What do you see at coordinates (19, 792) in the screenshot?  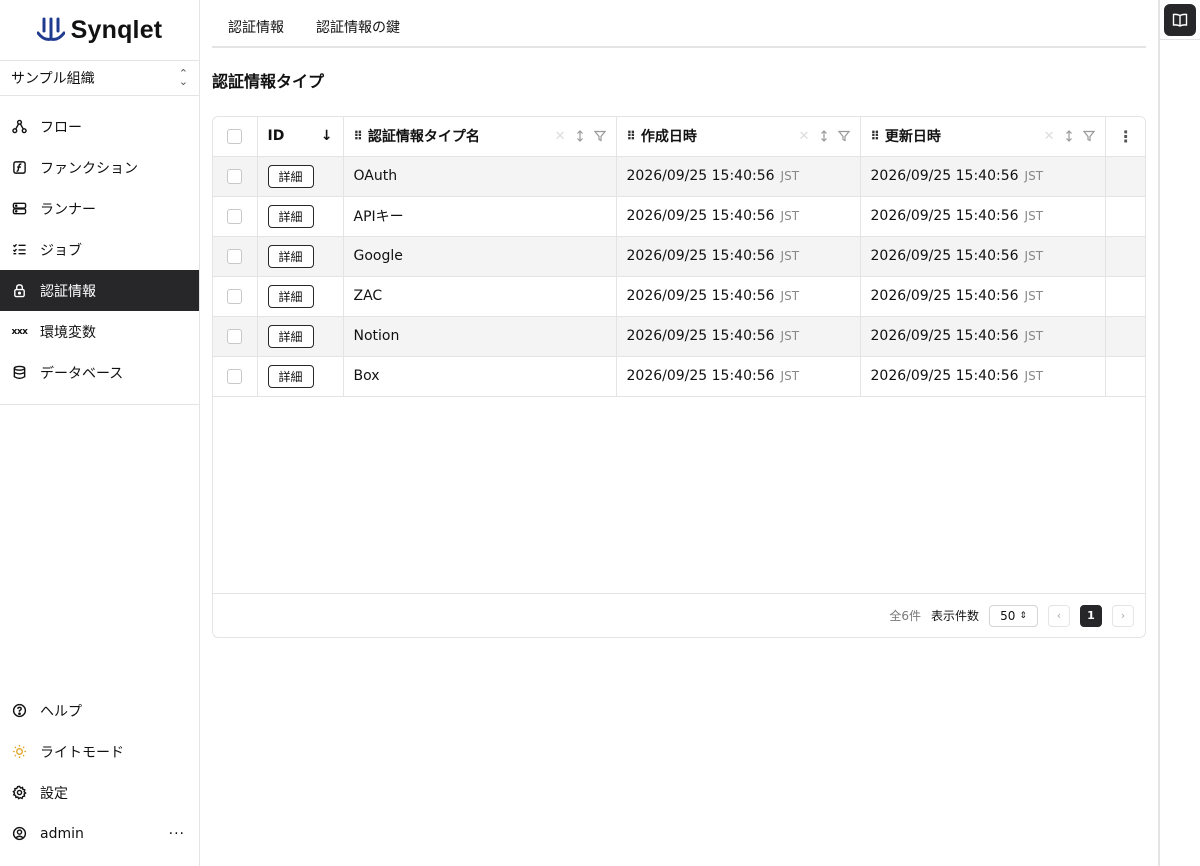 I see `gear-icon` at bounding box center [19, 792].